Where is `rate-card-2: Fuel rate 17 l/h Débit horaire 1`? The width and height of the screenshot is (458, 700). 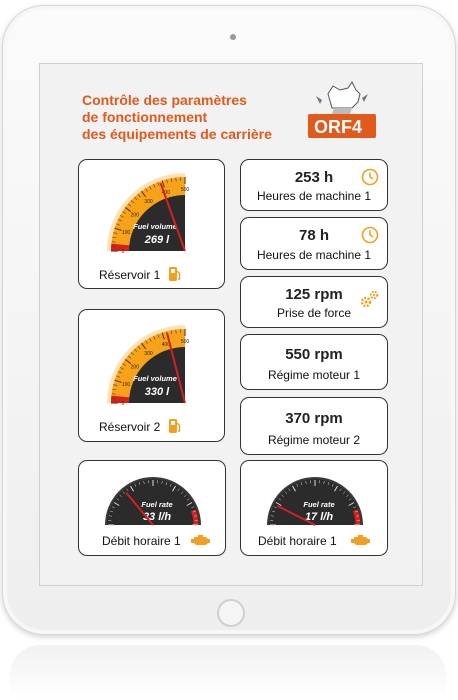 rate-card-2: Fuel rate 17 l/h Débit horaire 1 is located at coordinates (314, 508).